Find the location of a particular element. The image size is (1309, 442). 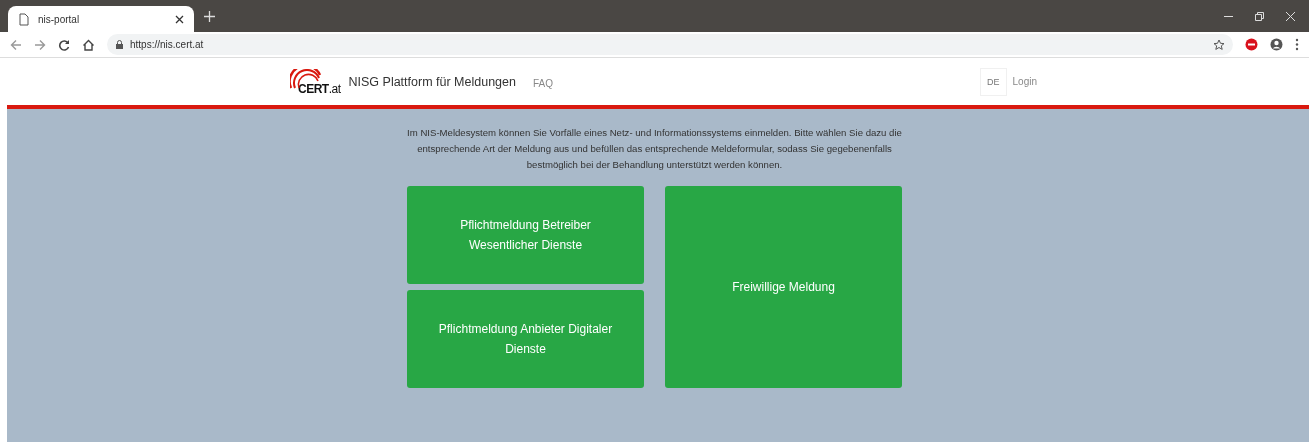

tab-title: nis-portal is located at coordinates (59, 19).